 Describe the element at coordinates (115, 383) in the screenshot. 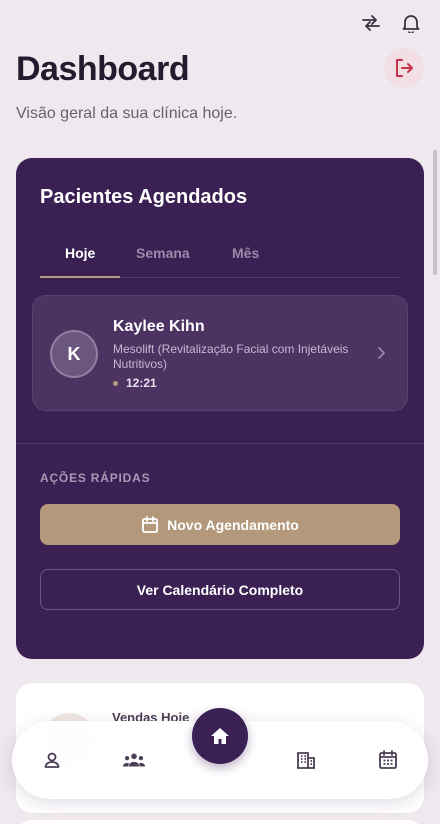

I see `time-dot-icon` at that location.